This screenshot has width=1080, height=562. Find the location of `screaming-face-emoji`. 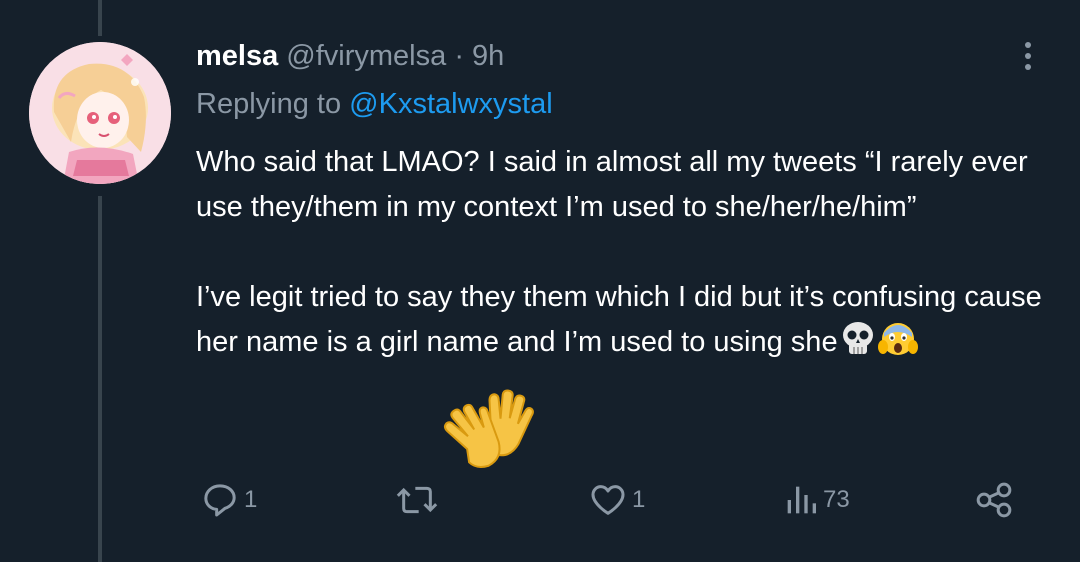

screaming-face-emoji is located at coordinates (897, 339).